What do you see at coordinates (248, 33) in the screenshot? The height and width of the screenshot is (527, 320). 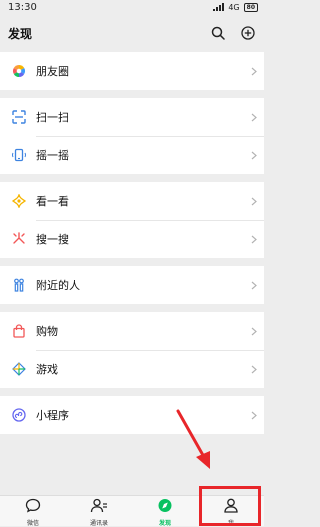 I see `plus-circle-icon` at bounding box center [248, 33].